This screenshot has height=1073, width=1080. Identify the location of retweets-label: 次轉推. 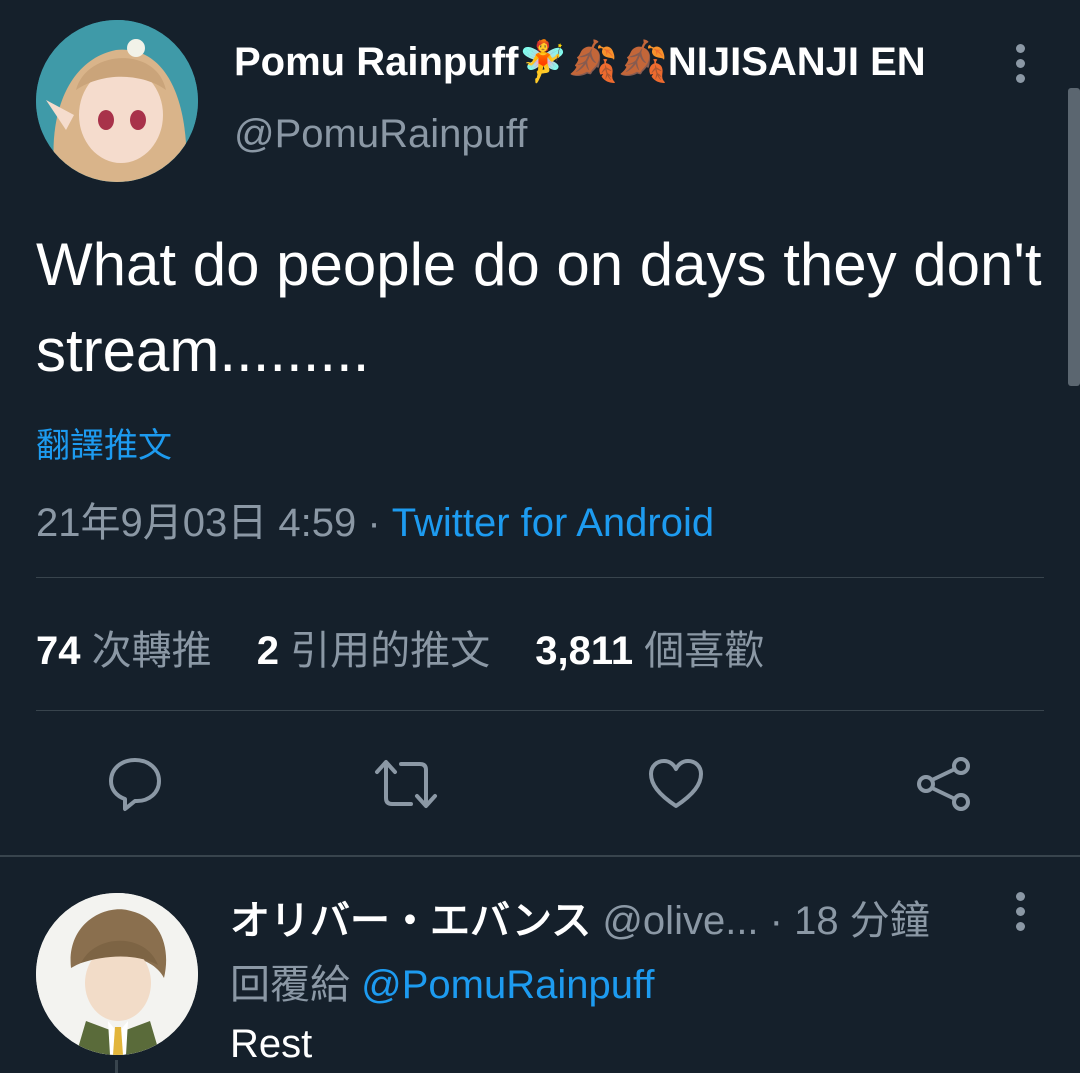
(151, 651).